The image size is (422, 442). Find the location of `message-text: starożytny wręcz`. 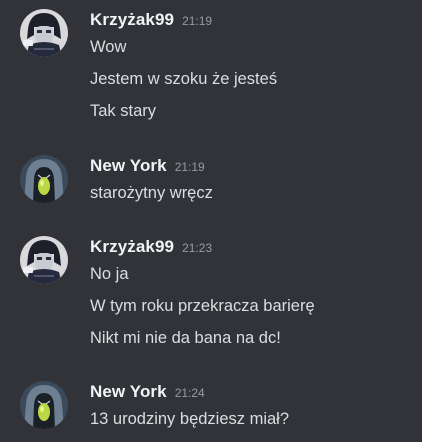

message-text: starożytny wręcz is located at coordinates (151, 193).